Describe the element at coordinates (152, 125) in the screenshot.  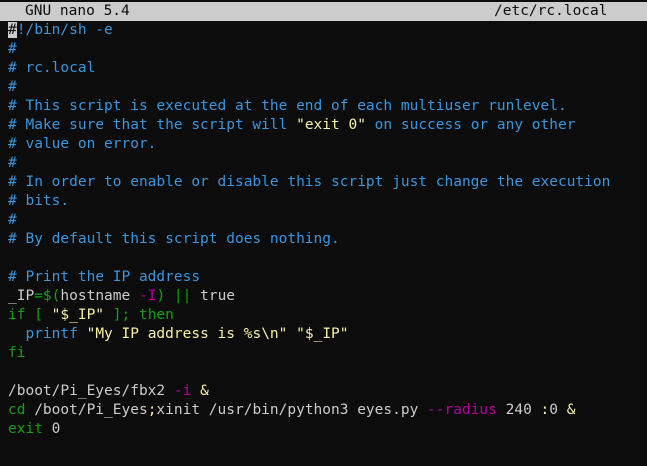
I see `code-token-comment: # Make sure that the script will` at that location.